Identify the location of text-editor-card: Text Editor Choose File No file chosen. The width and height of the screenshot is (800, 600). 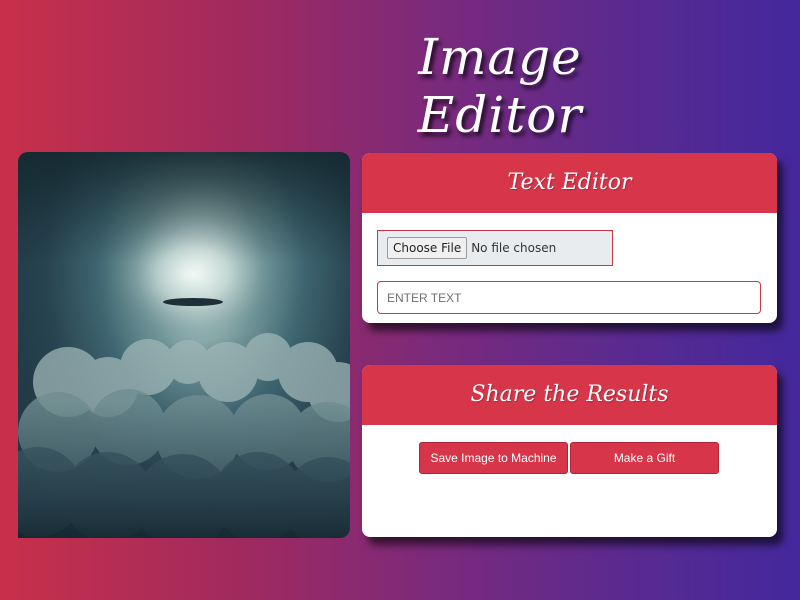
(569, 238).